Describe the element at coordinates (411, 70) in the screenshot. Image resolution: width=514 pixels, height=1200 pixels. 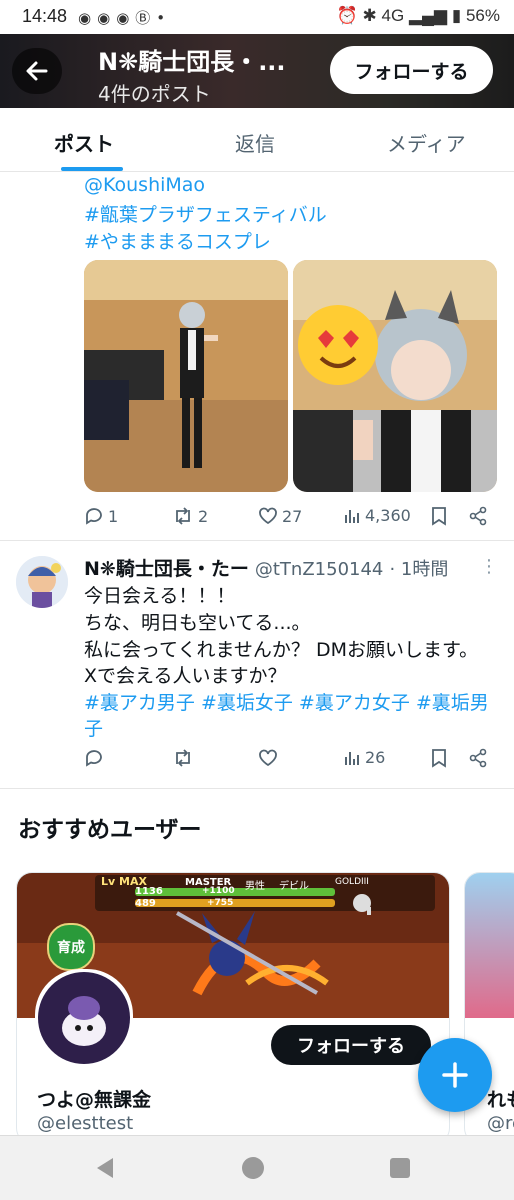
I see `follow-button: フォローする` at that location.